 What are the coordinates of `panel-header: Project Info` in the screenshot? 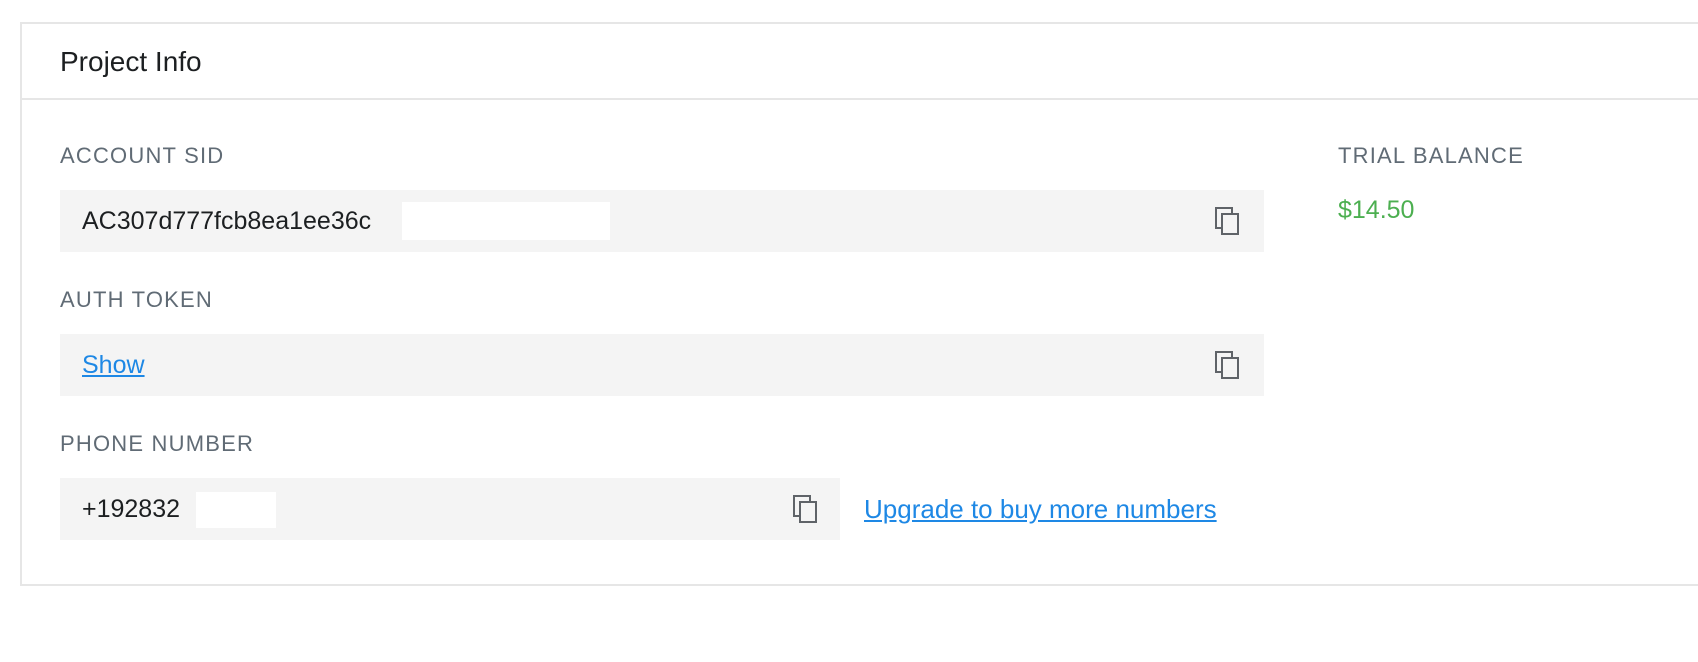 It's located at (860, 62).